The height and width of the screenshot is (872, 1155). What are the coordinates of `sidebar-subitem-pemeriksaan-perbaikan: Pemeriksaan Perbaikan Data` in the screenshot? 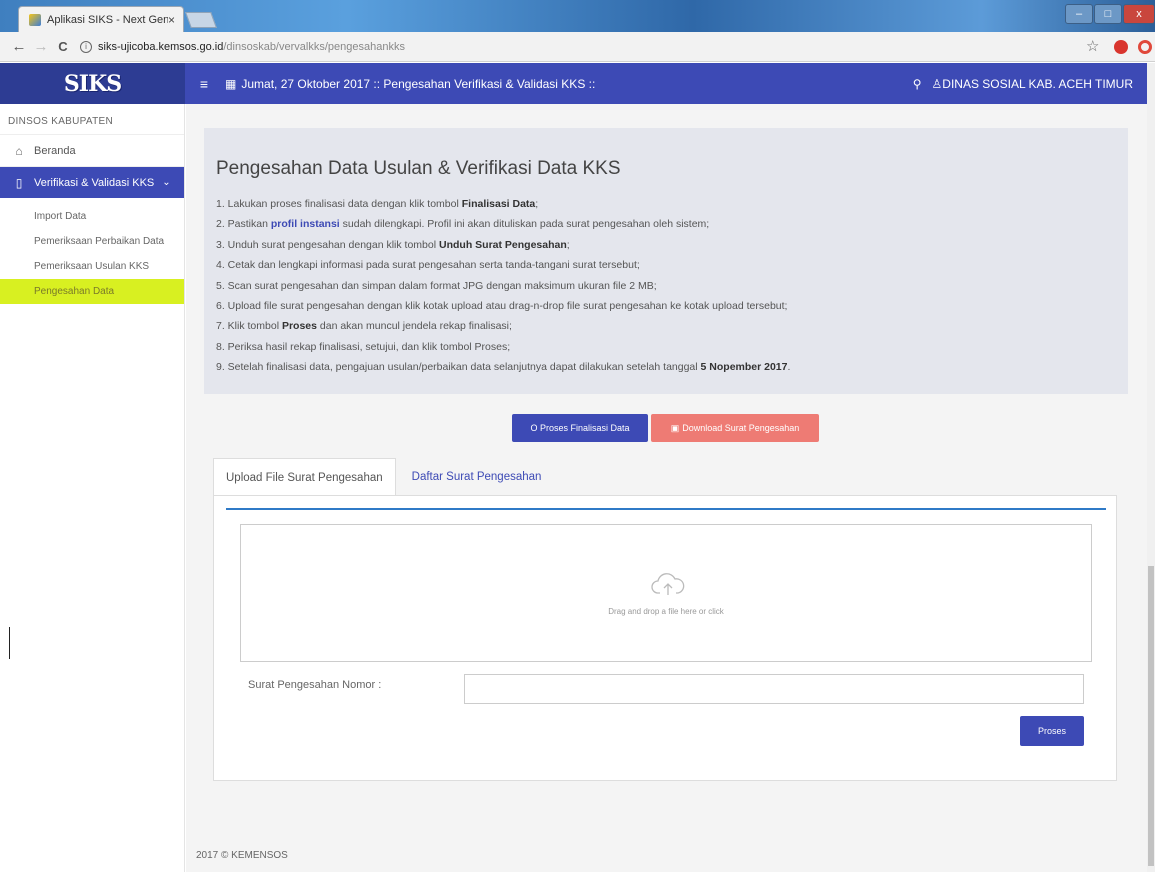 It's located at (92, 241).